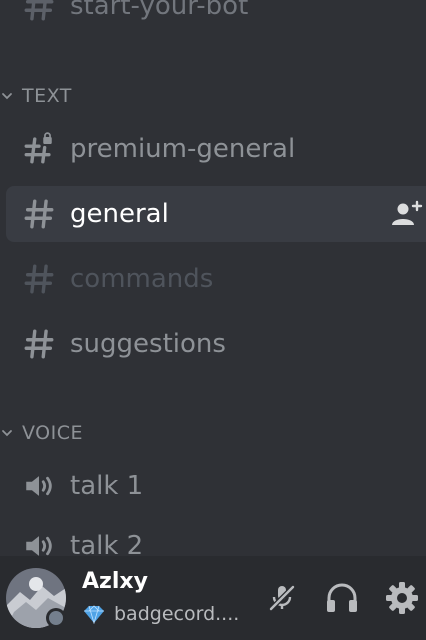  What do you see at coordinates (107, 486) in the screenshot?
I see `channel-label: talk 1` at bounding box center [107, 486].